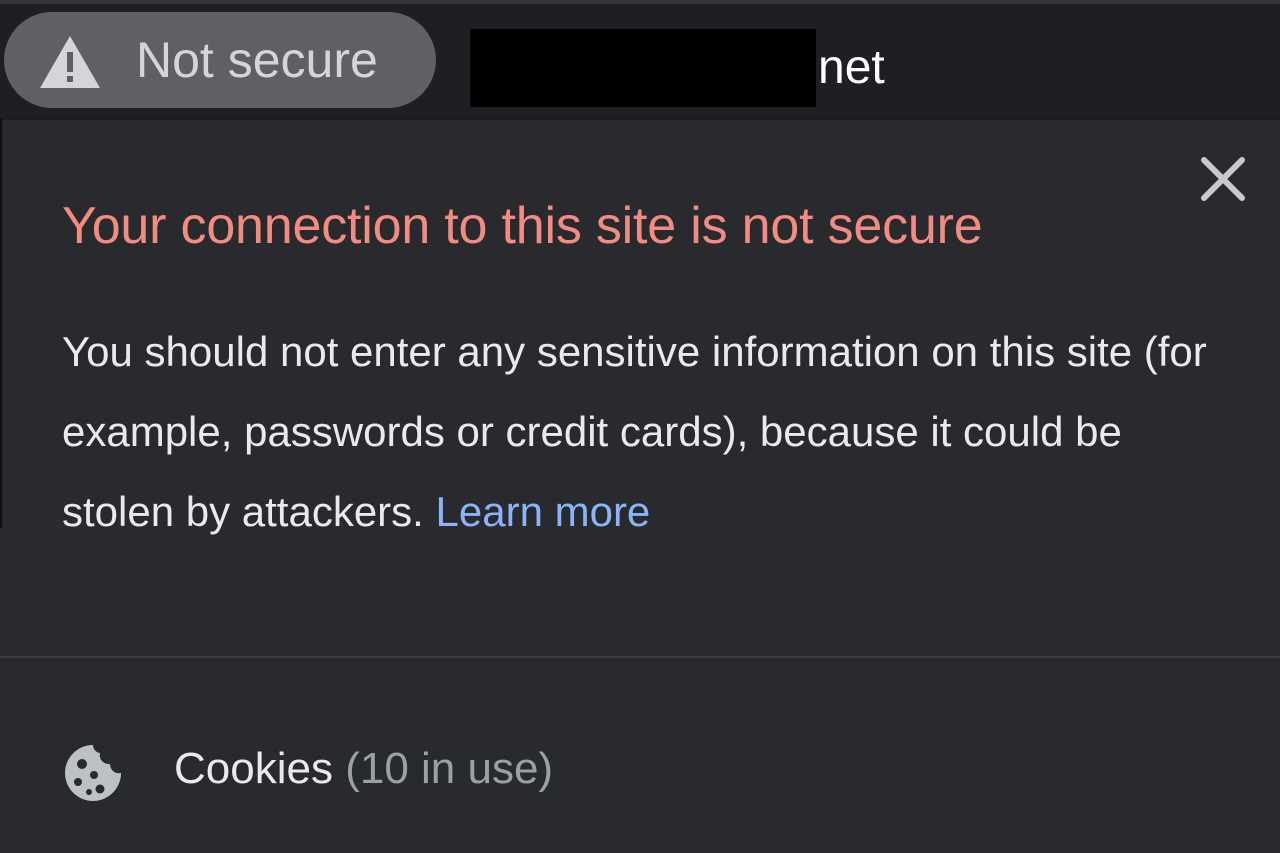 This screenshot has height=853, width=1280. What do you see at coordinates (253, 768) in the screenshot?
I see `cookies-title: Cookies` at bounding box center [253, 768].